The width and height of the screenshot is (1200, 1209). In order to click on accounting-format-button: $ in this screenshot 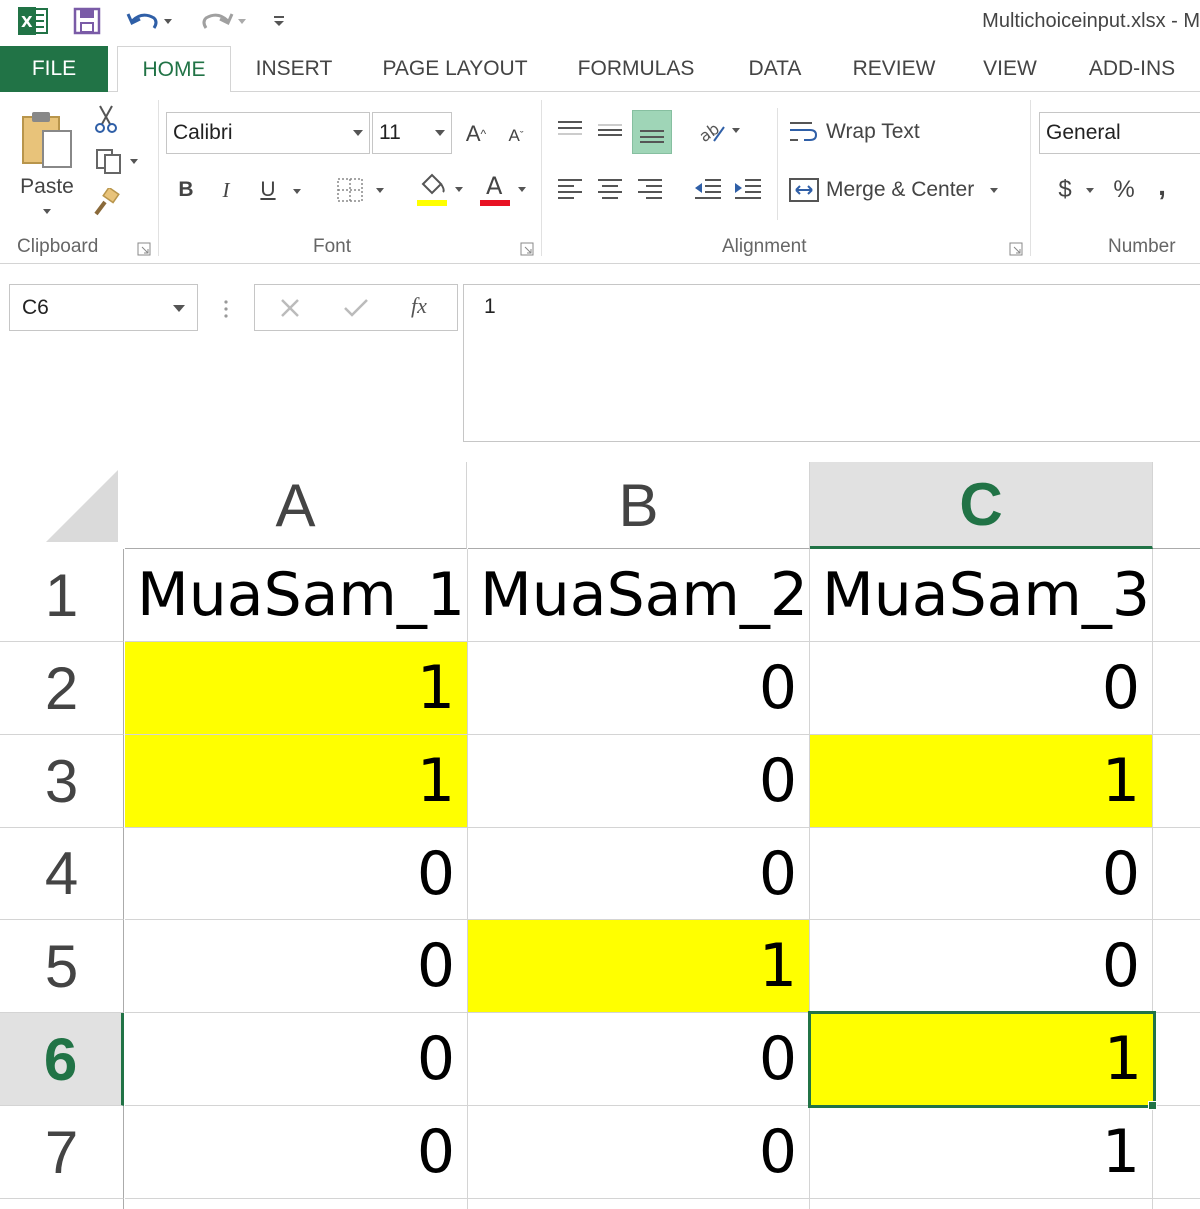, I will do `click(1076, 190)`.